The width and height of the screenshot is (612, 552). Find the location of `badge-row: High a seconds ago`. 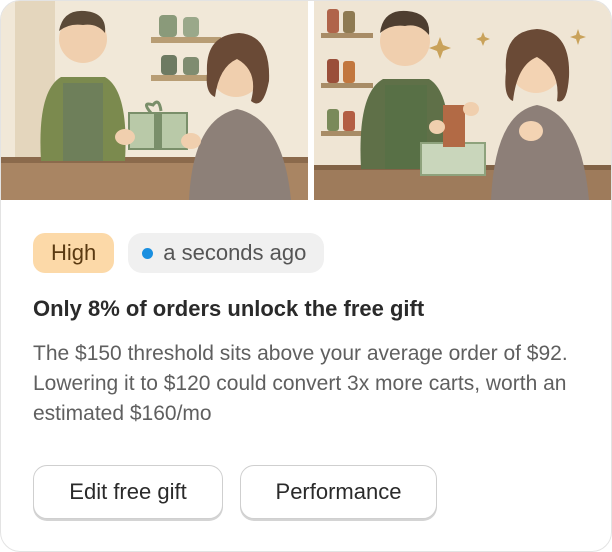

badge-row: High a seconds ago is located at coordinates (179, 253).